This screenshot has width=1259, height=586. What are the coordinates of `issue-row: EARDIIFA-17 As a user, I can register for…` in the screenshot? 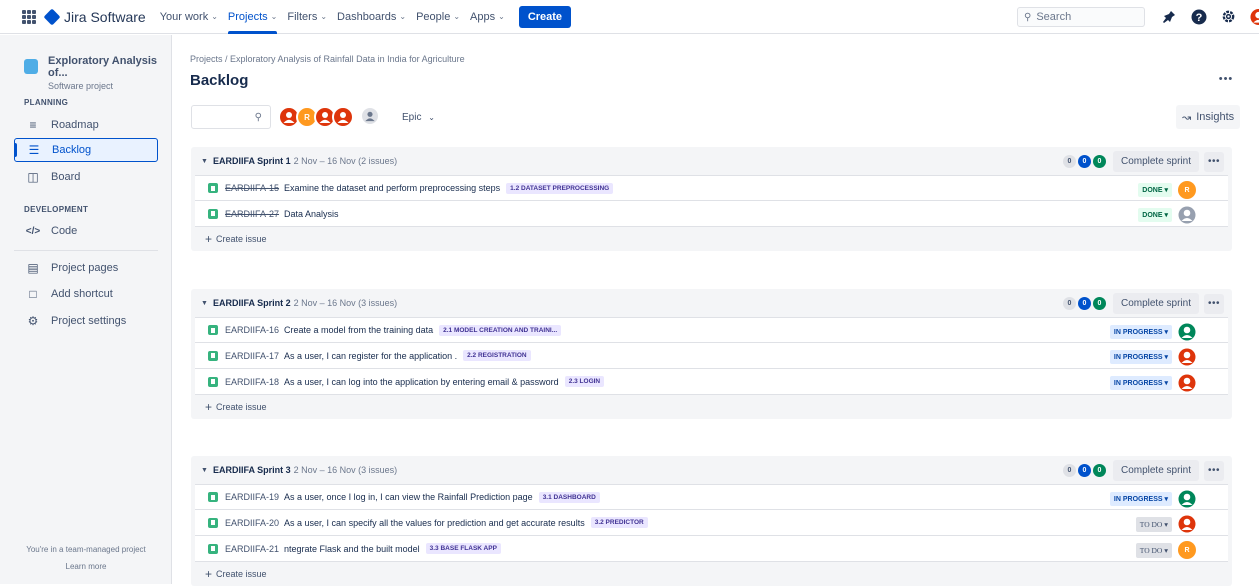 It's located at (711, 356).